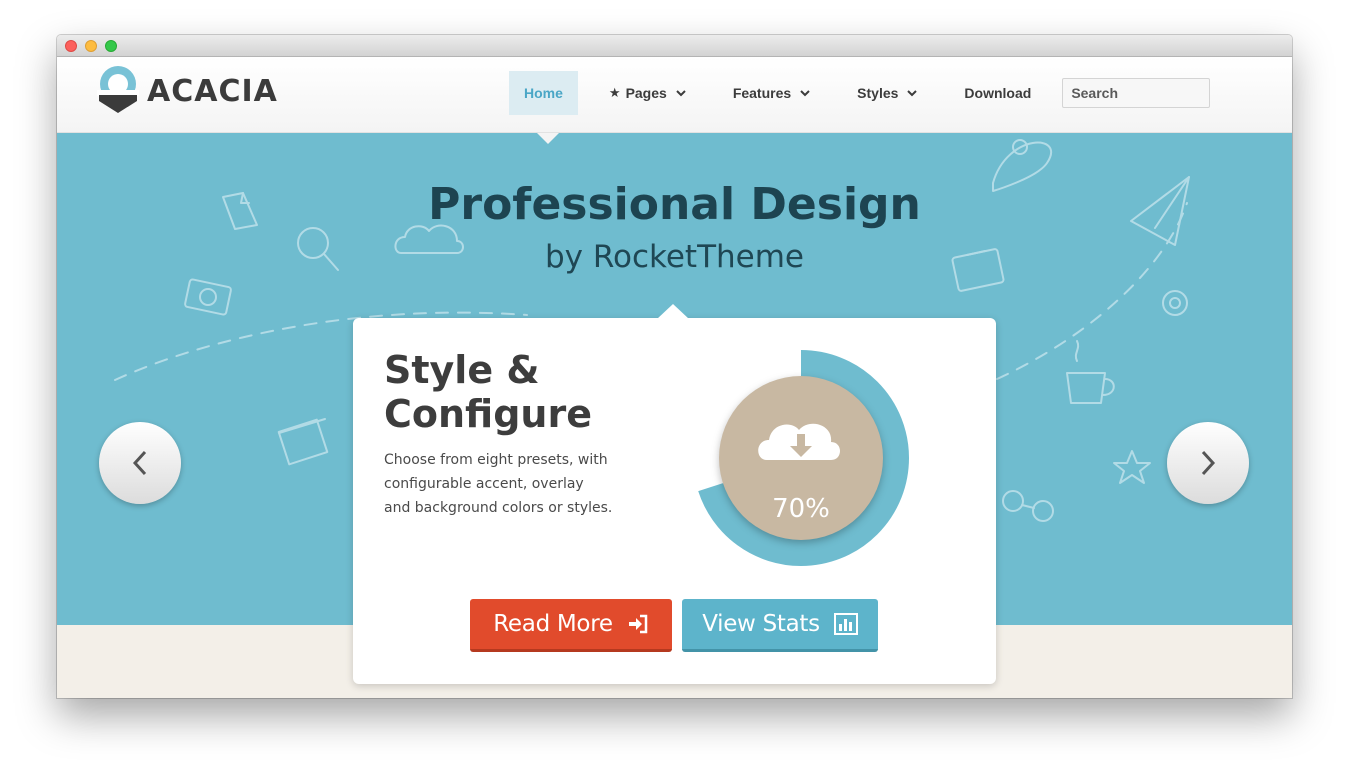 The height and width of the screenshot is (778, 1349). What do you see at coordinates (118, 89) in the screenshot?
I see `acacia-logo-icon` at bounding box center [118, 89].